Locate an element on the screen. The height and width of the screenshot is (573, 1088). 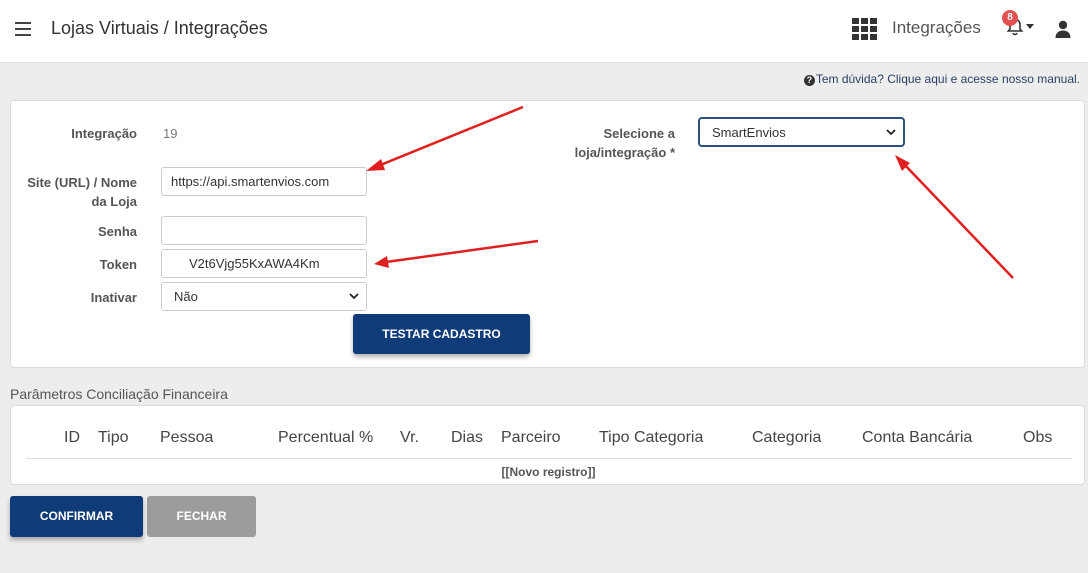
column-header: Parceiro is located at coordinates (531, 437).